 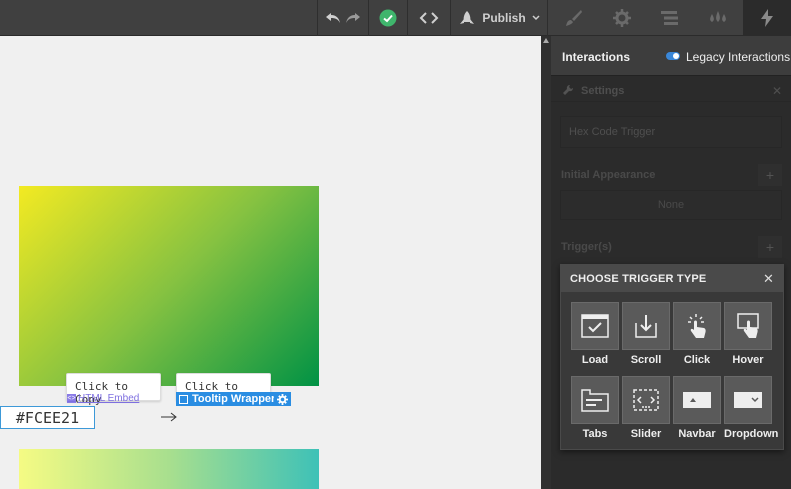 I want to click on canvas-scrollbar, so click(x=546, y=262).